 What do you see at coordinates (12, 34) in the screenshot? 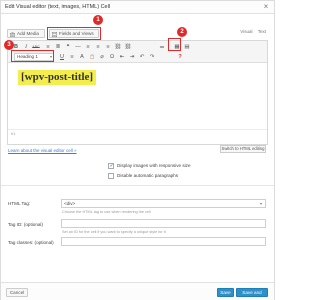
I see `camera-icon` at bounding box center [12, 34].